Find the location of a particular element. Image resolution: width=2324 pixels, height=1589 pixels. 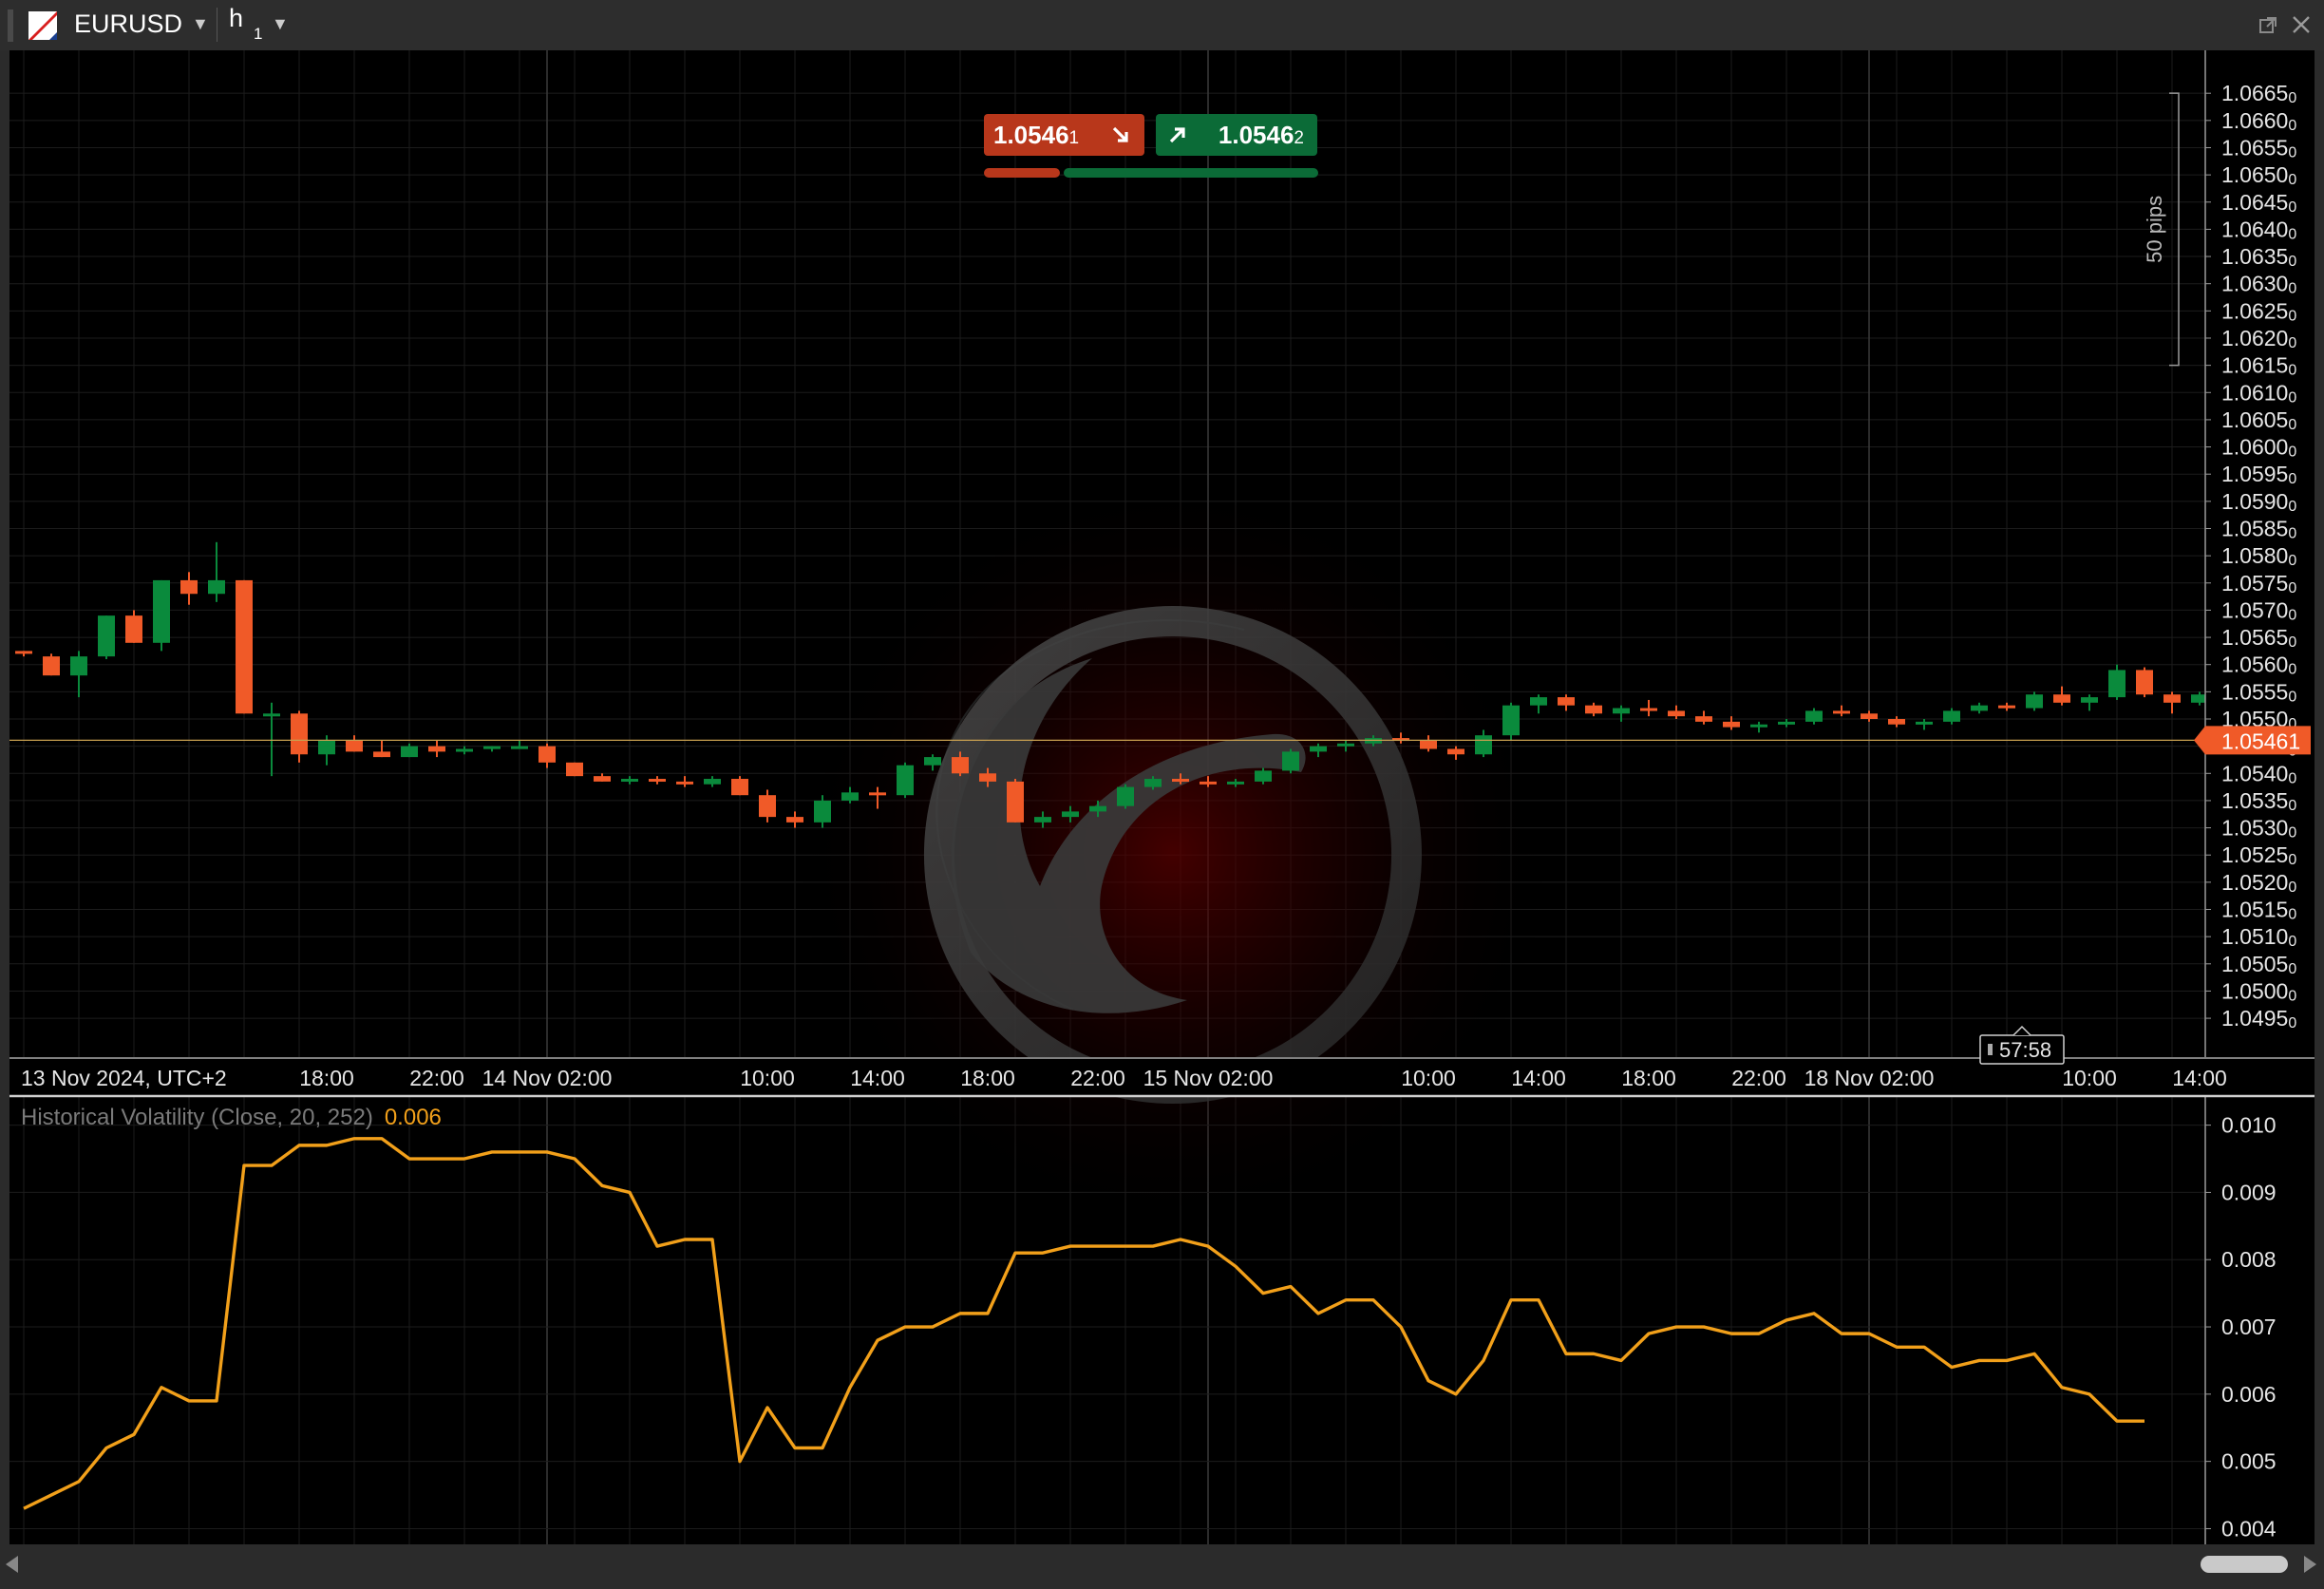

y-tick-label: 1.06350 is located at coordinates (2258, 257).